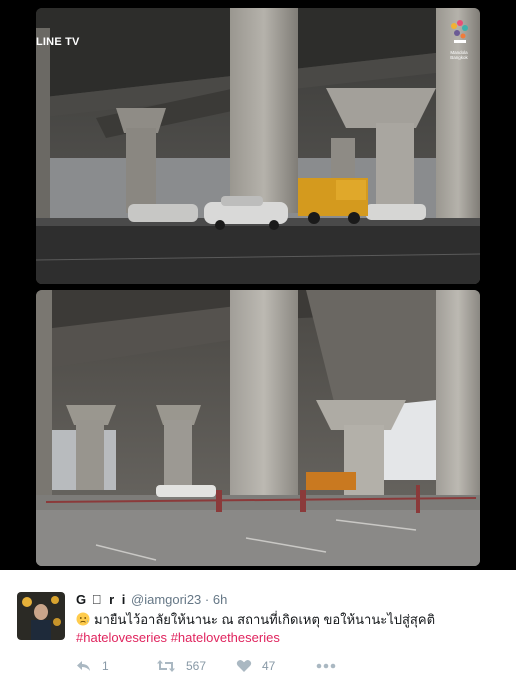 The width and height of the screenshot is (516, 696). I want to click on display-name: G ⃞ r i, so click(101, 599).